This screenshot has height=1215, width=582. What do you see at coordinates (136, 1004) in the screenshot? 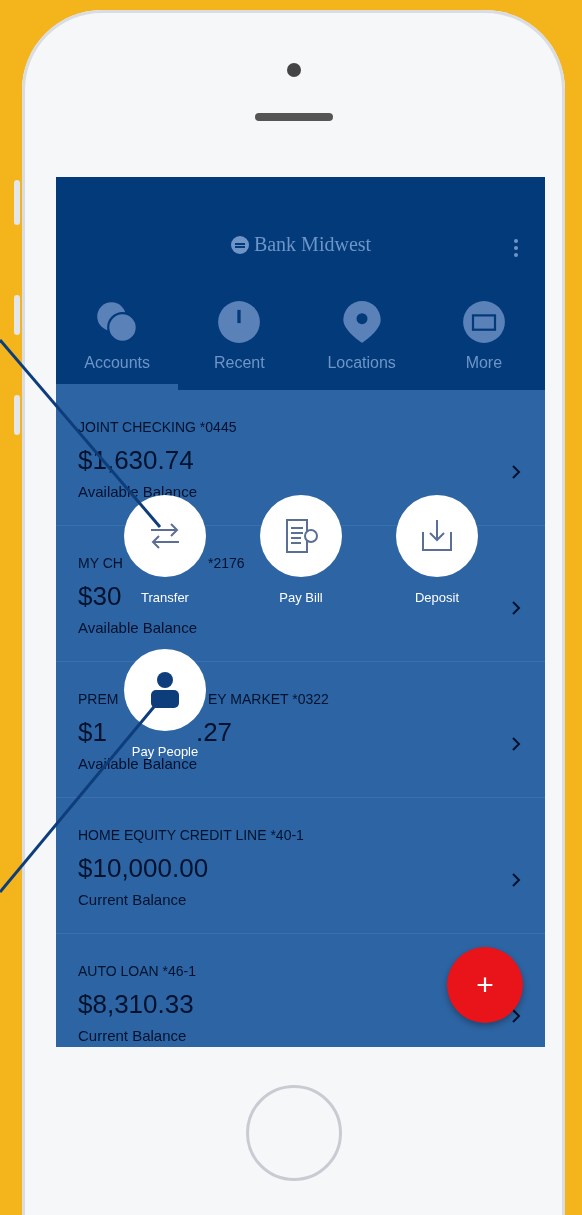
I see `account-balance: $8,310.33` at bounding box center [136, 1004].